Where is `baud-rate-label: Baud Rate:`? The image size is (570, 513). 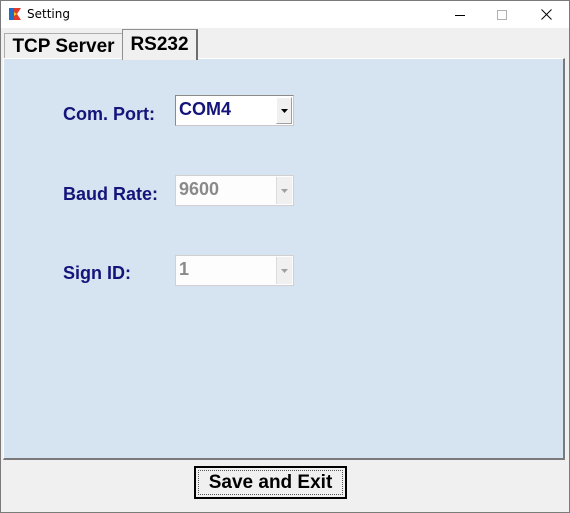 baud-rate-label: Baud Rate: is located at coordinates (111, 194).